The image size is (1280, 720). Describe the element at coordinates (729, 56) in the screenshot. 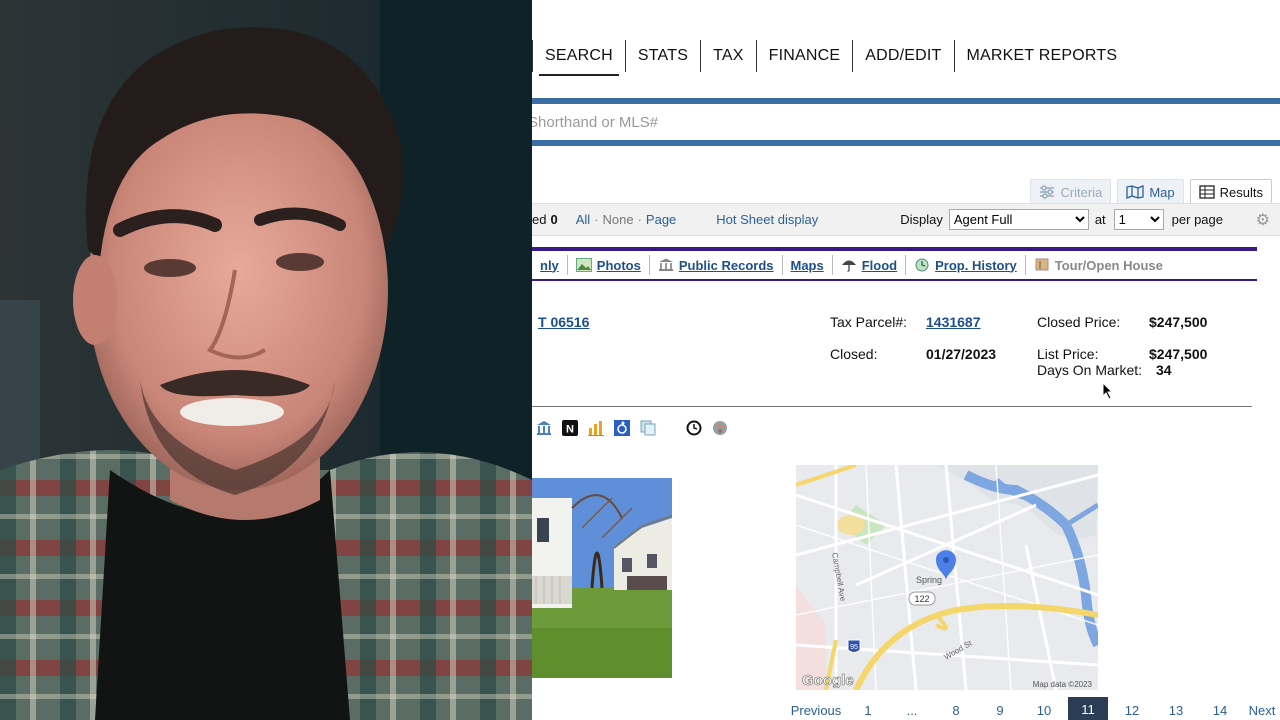

I see `nav-tax: TAX` at that location.